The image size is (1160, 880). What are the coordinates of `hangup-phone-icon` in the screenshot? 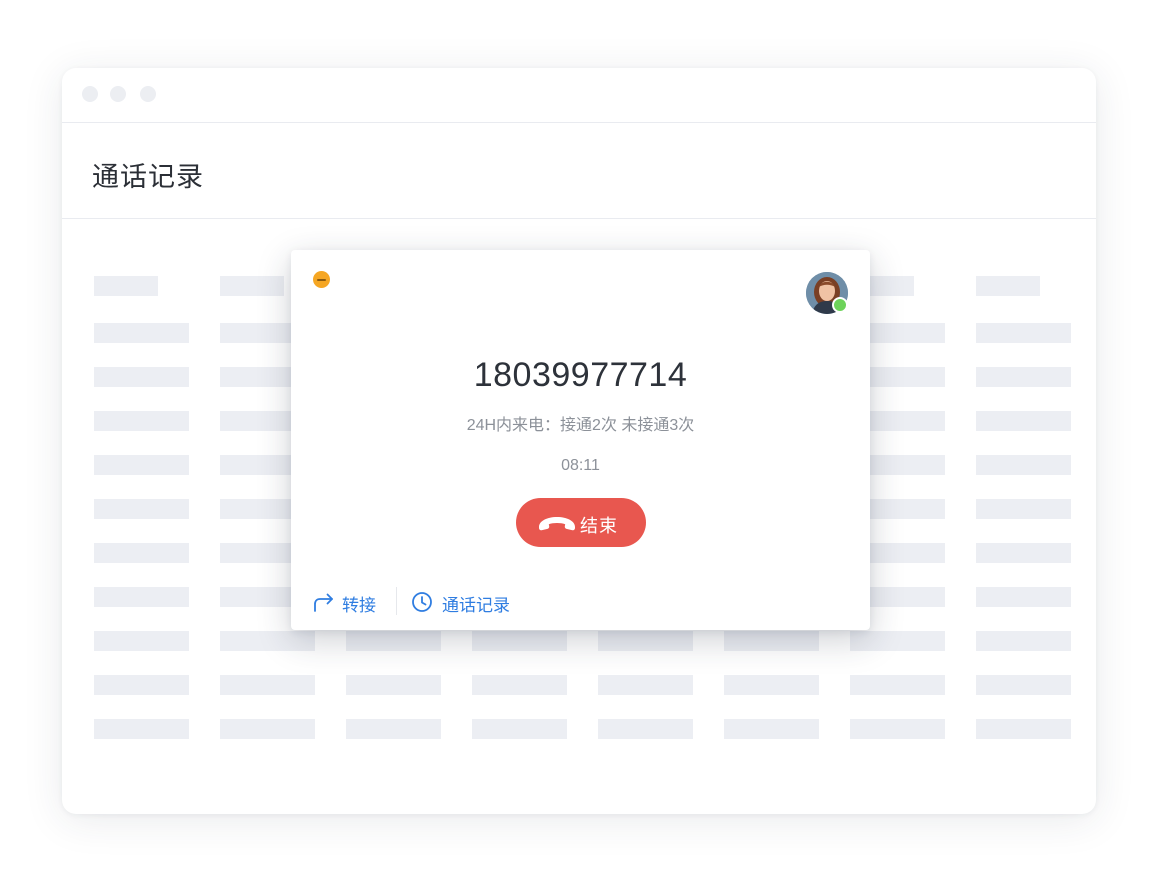 It's located at (557, 524).